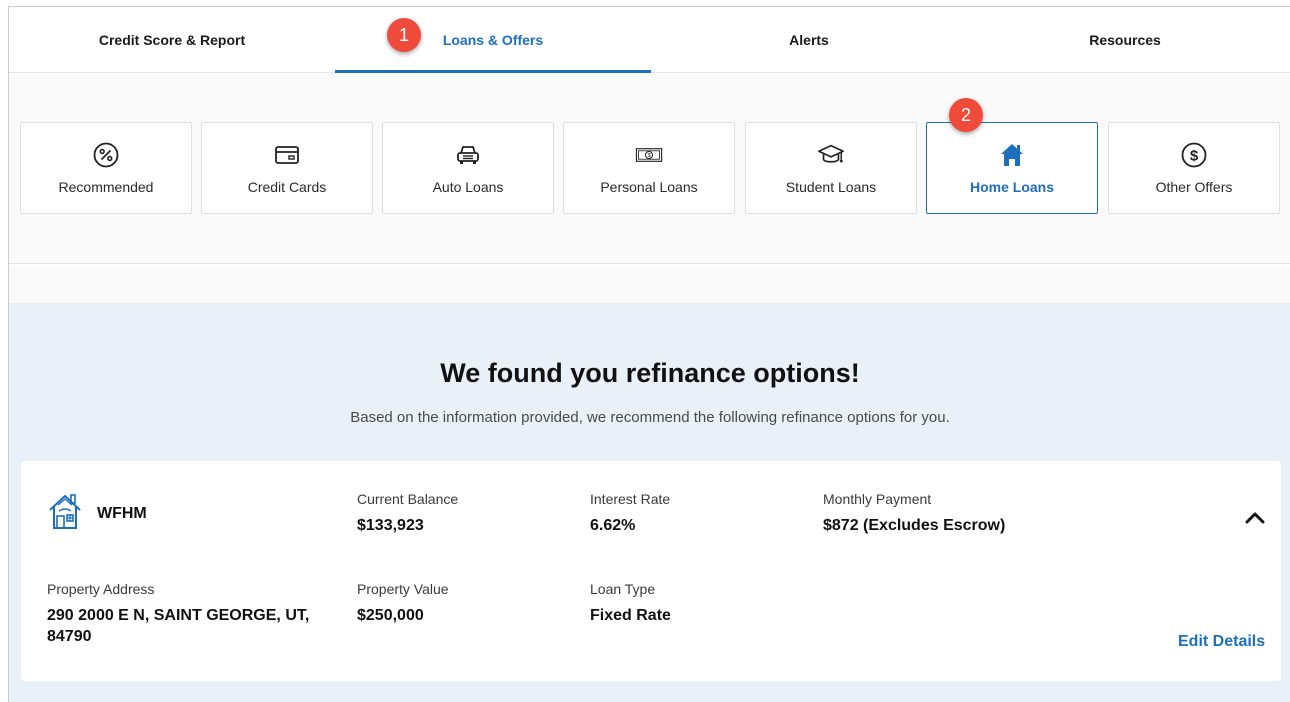  I want to click on lender-name: WFHM, so click(122, 513).